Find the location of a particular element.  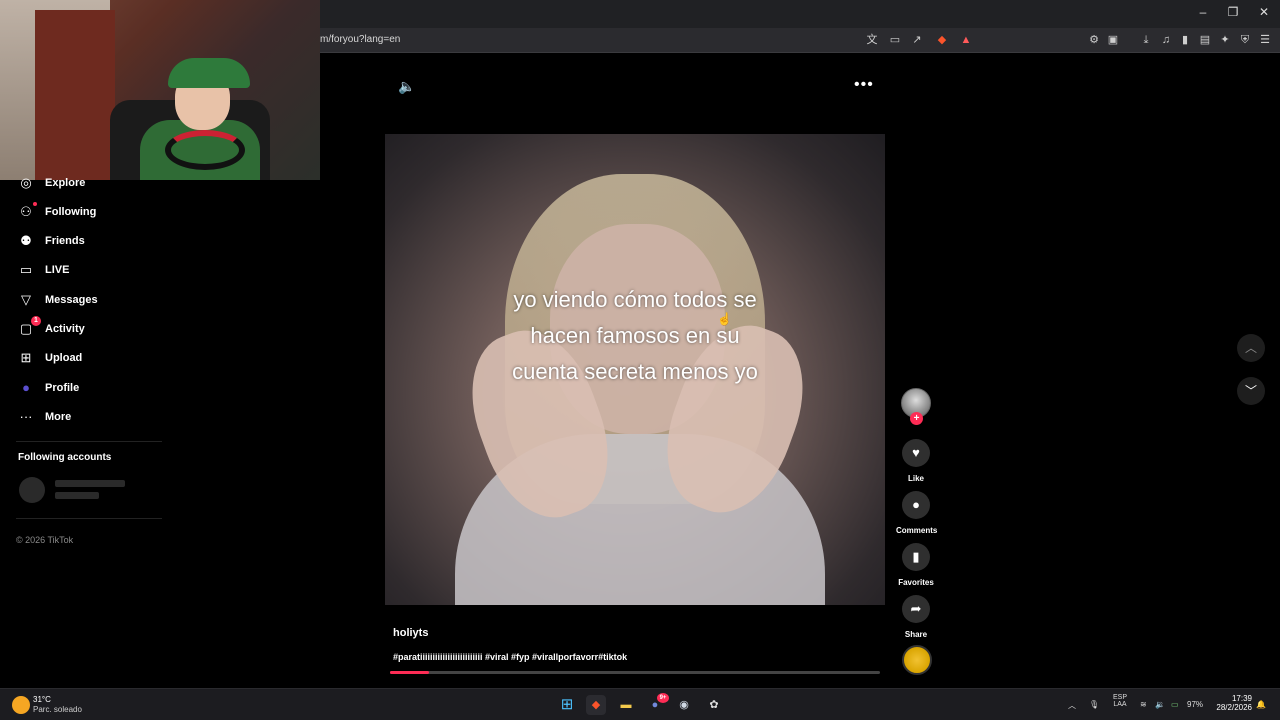

sidebar-item-label: Following is located at coordinates (71, 212).